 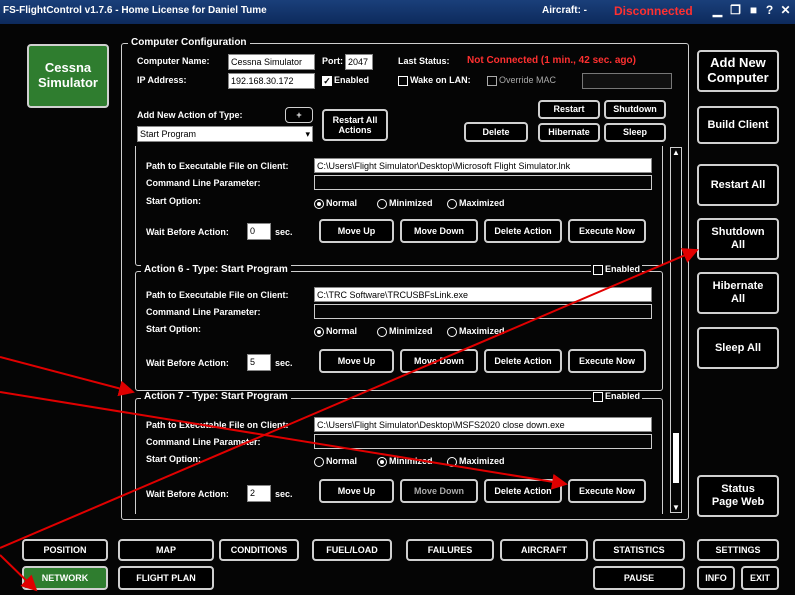 I want to click on annotation-arrow-network, so click(x=19, y=573).